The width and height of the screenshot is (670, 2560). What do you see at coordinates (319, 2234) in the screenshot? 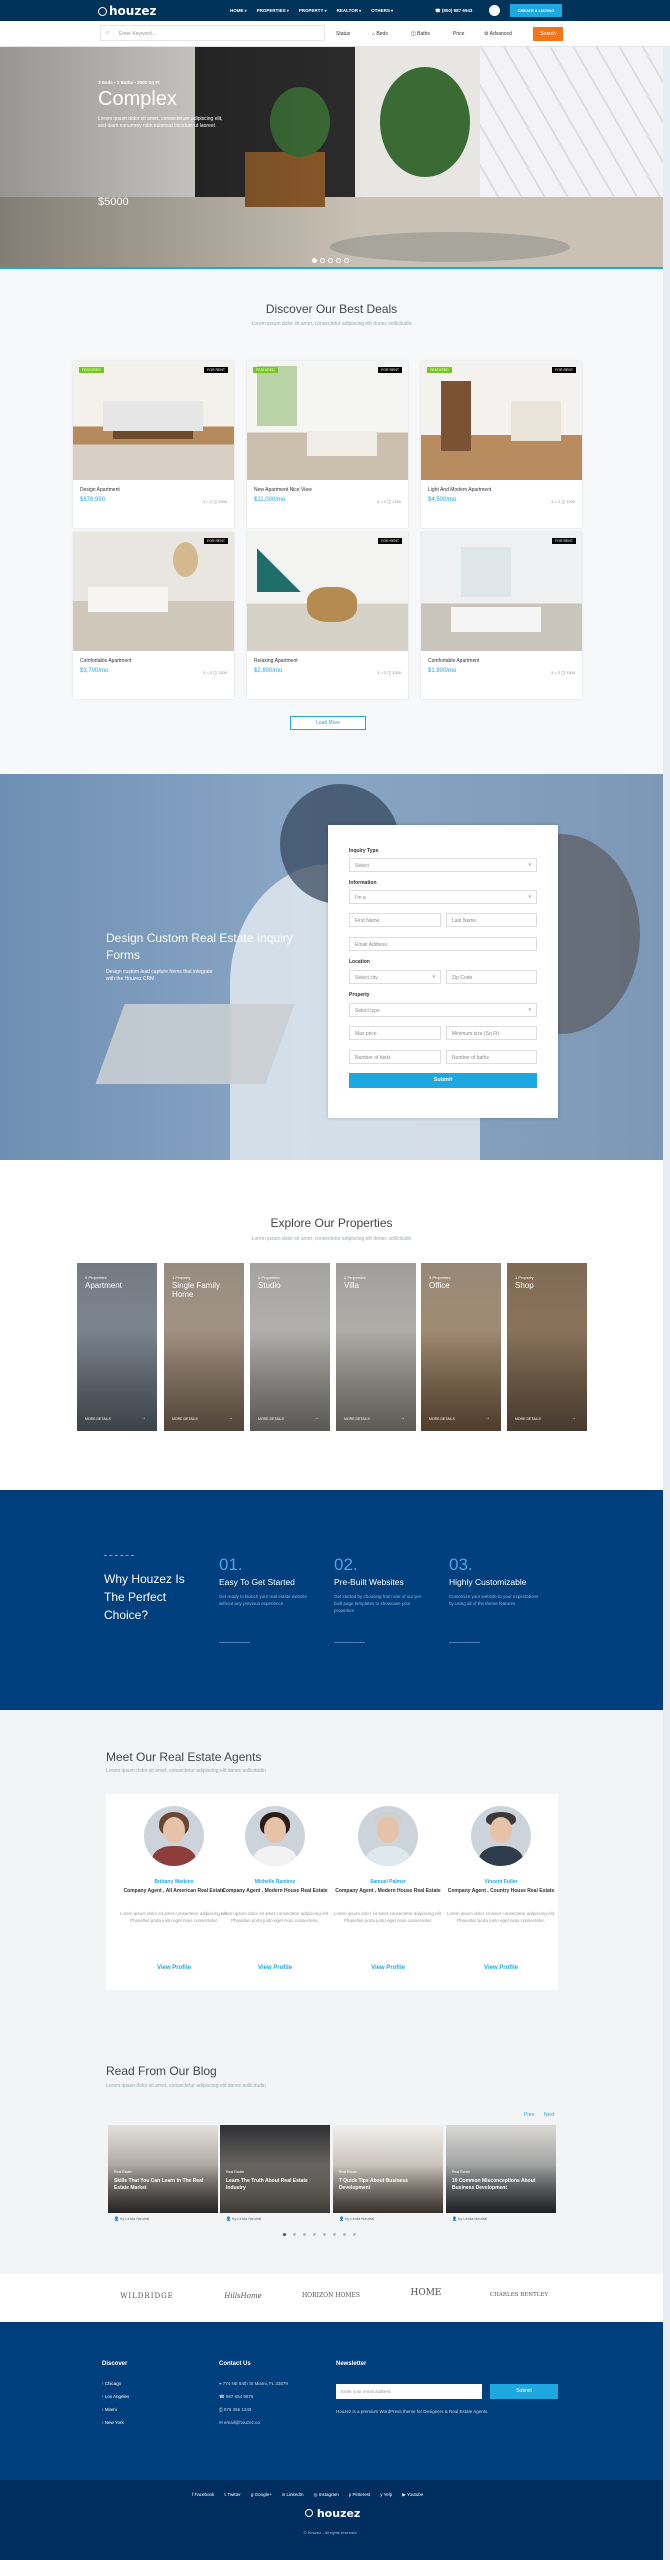
I see `blog-pagination-dots` at bounding box center [319, 2234].